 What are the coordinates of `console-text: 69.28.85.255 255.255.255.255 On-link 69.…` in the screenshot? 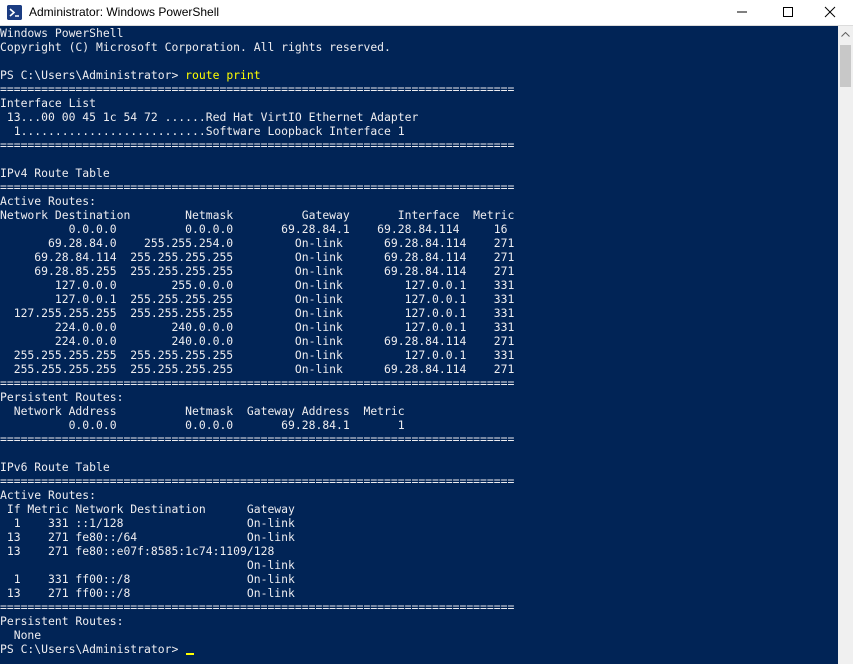 It's located at (257, 271).